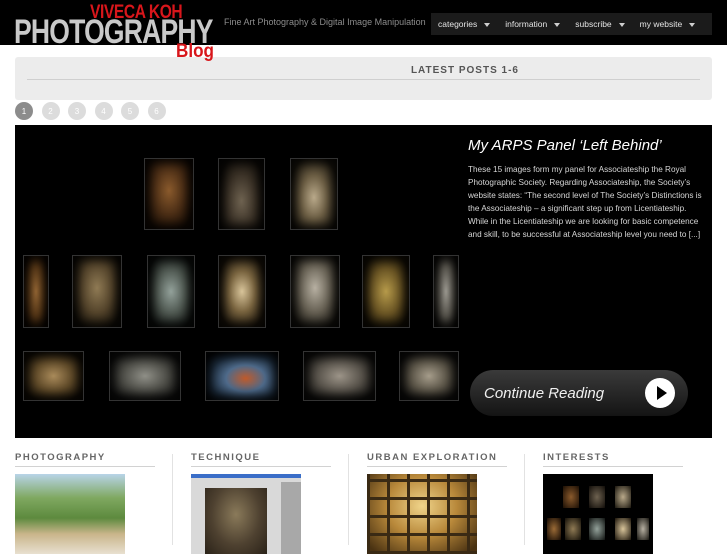 The width and height of the screenshot is (727, 554). Describe the element at coordinates (103, 111) in the screenshot. I see `page-dot-4: 4` at that location.